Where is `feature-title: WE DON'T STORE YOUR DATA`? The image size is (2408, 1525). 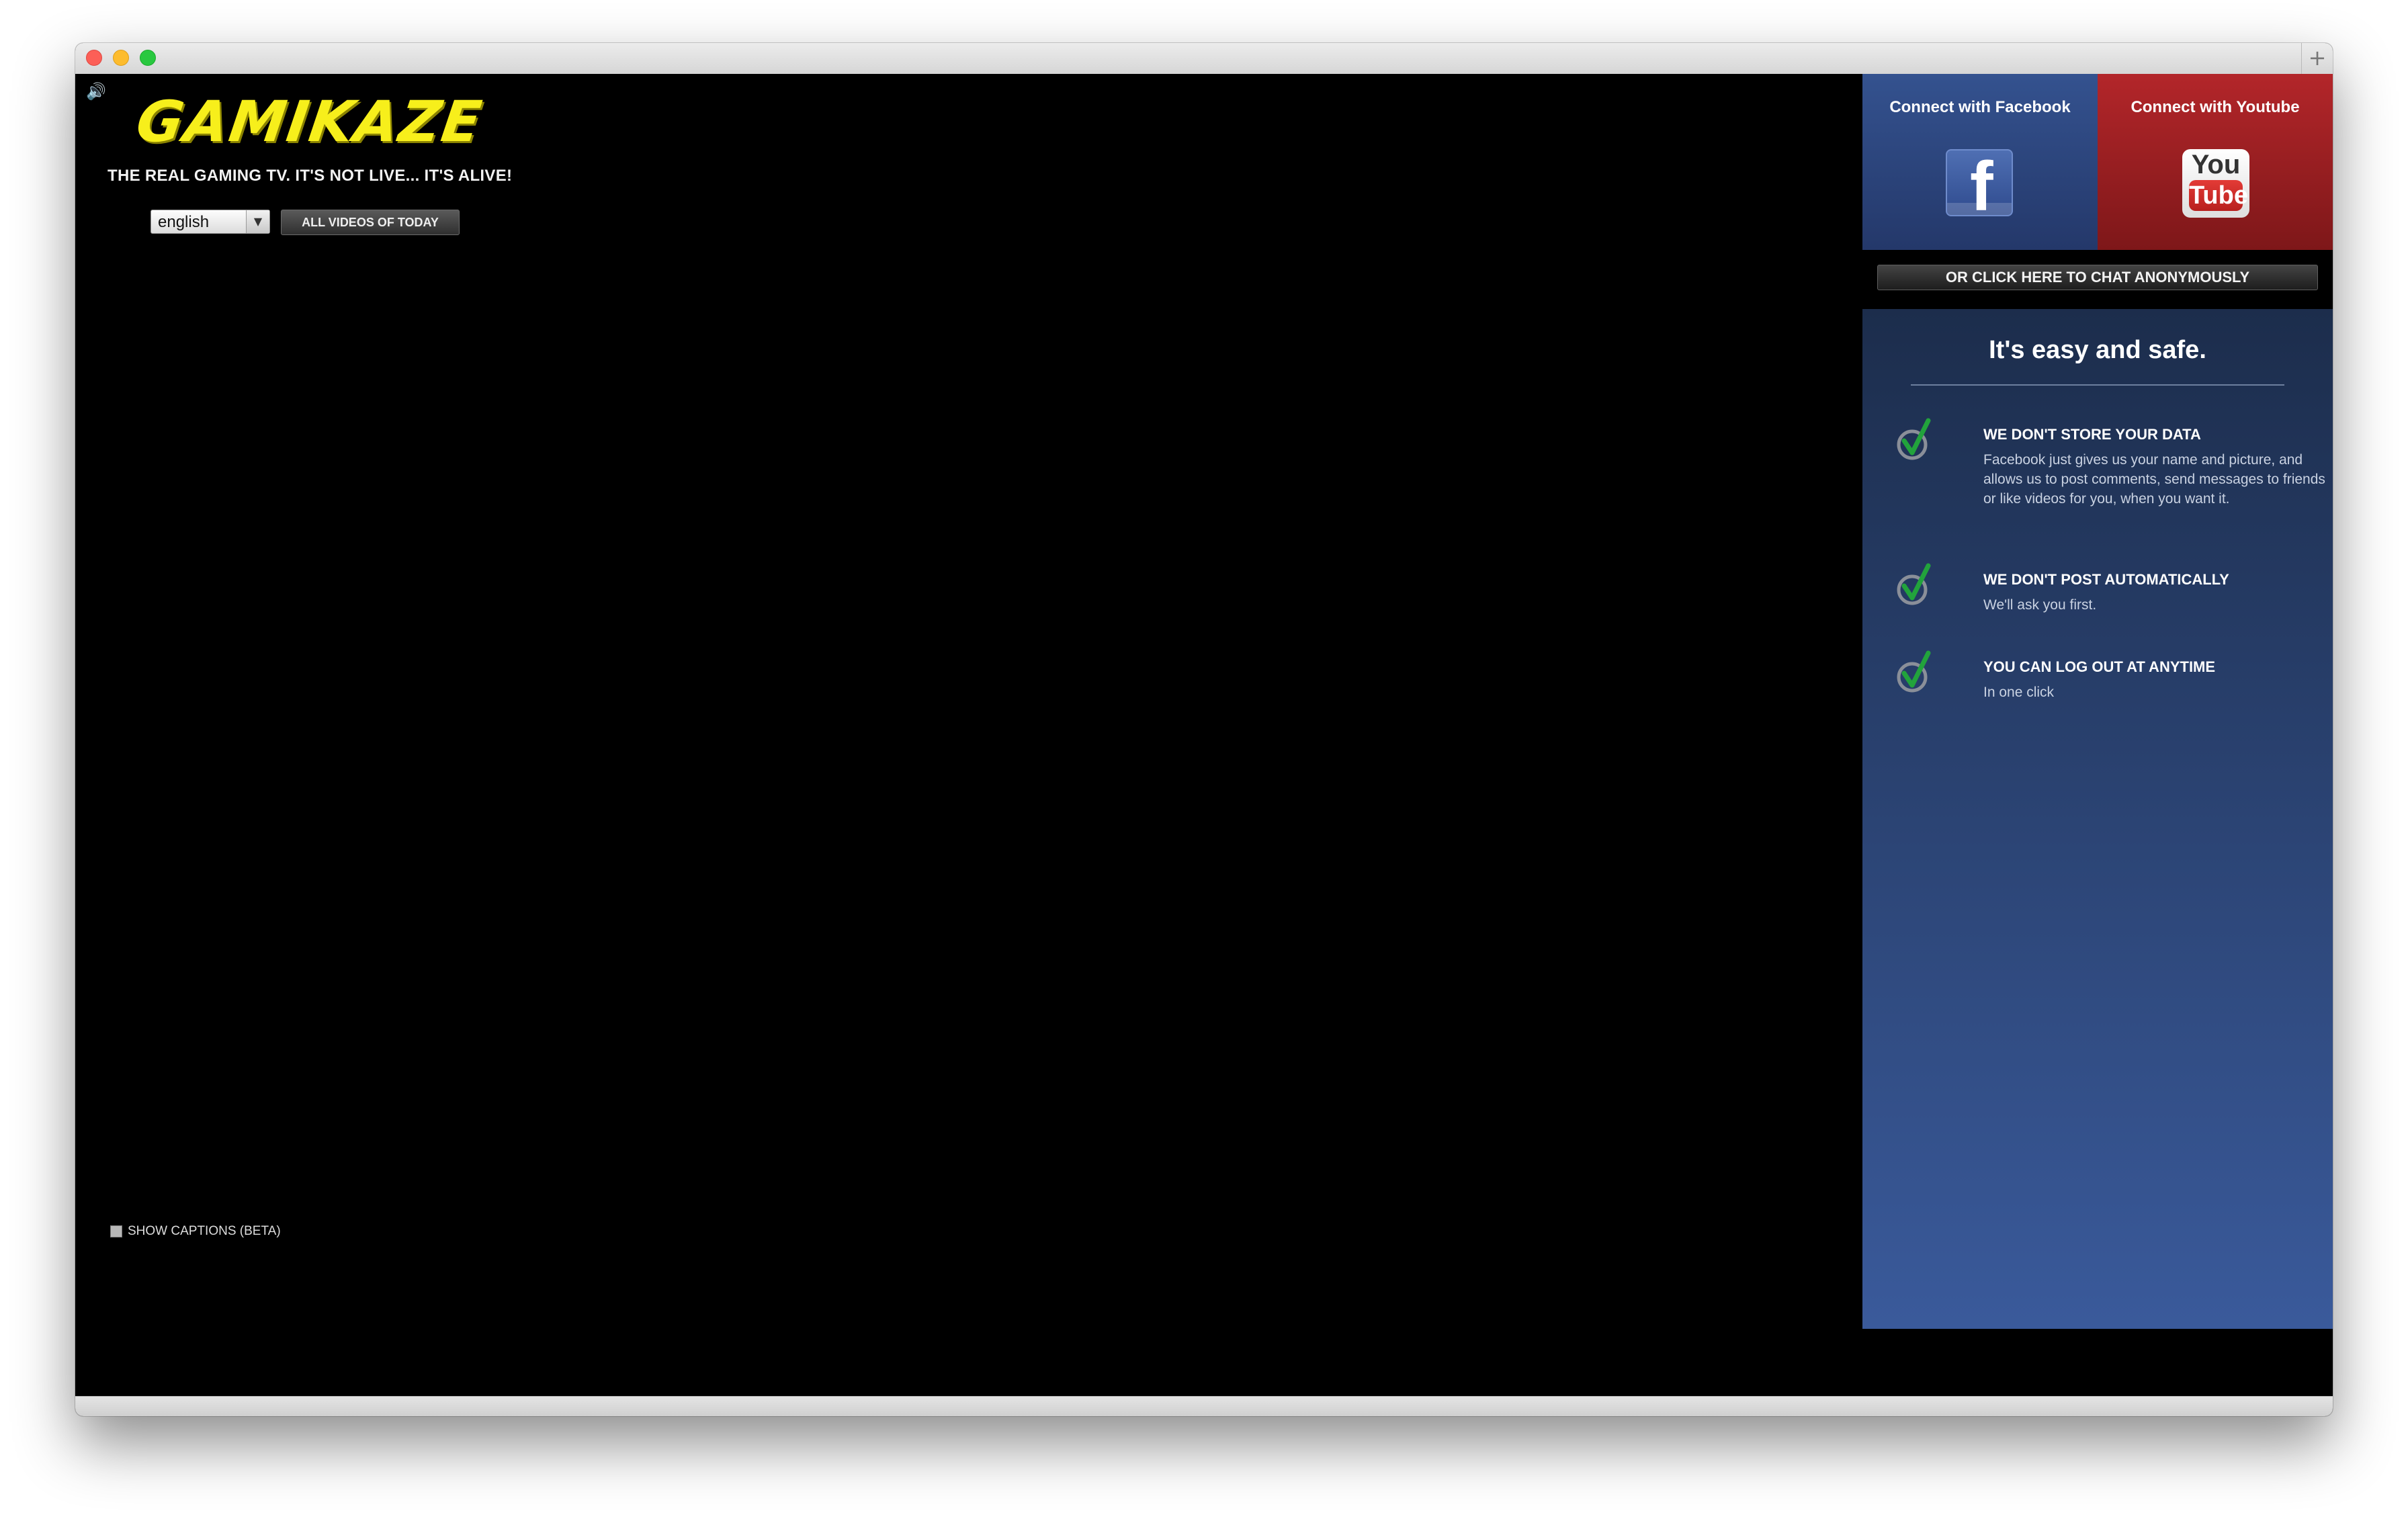 feature-title: WE DON'T STORE YOUR DATA is located at coordinates (2092, 434).